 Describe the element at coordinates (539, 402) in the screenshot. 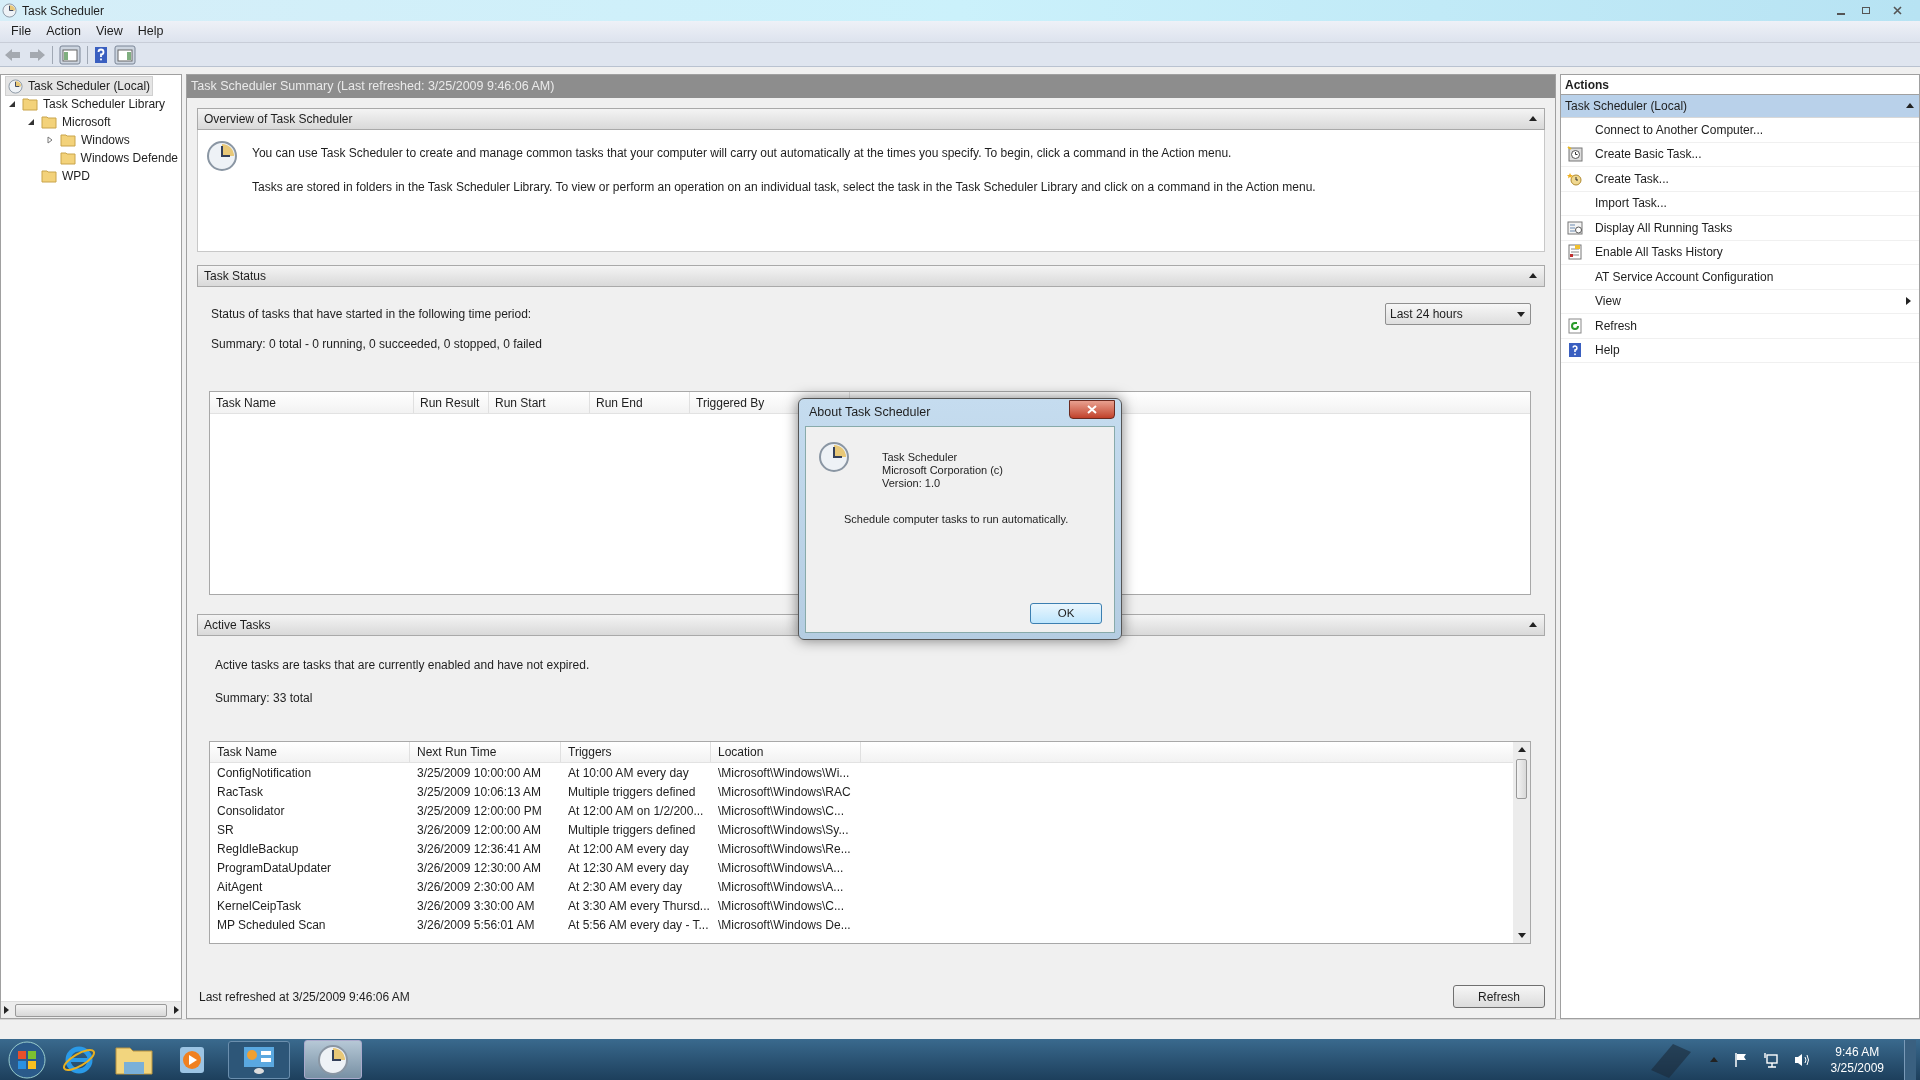

I see `column-header: Run Start` at that location.